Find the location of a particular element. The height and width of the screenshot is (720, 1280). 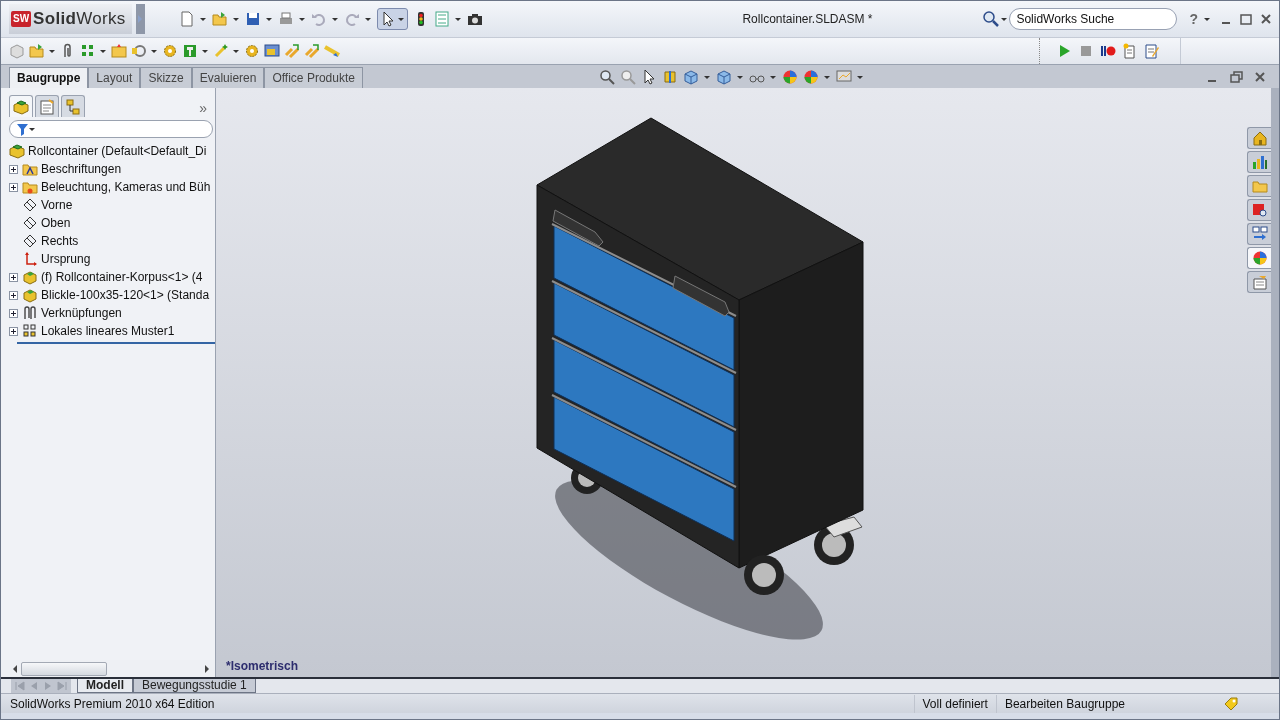

maximize-icon is located at coordinates (1246, 19).